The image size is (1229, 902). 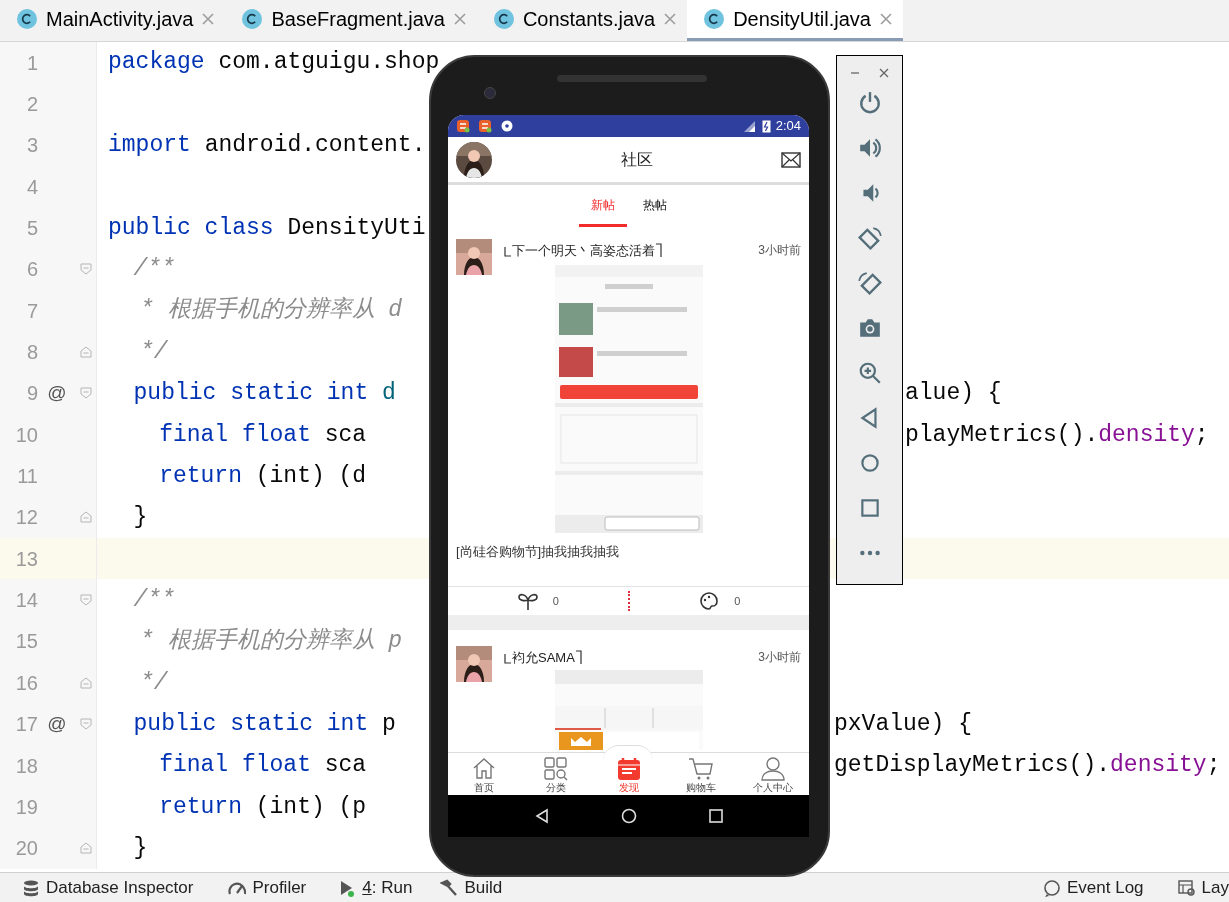 I want to click on power-icon, so click(x=869, y=103).